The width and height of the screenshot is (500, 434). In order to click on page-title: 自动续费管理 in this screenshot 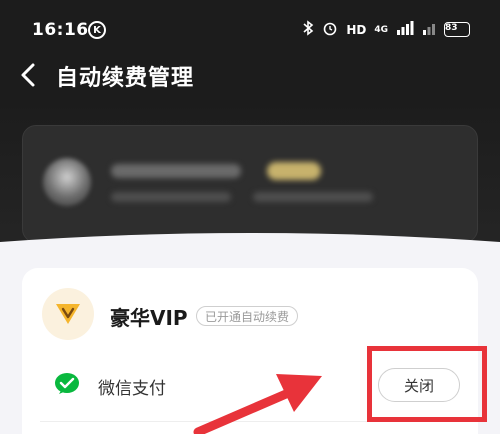, I will do `click(125, 78)`.